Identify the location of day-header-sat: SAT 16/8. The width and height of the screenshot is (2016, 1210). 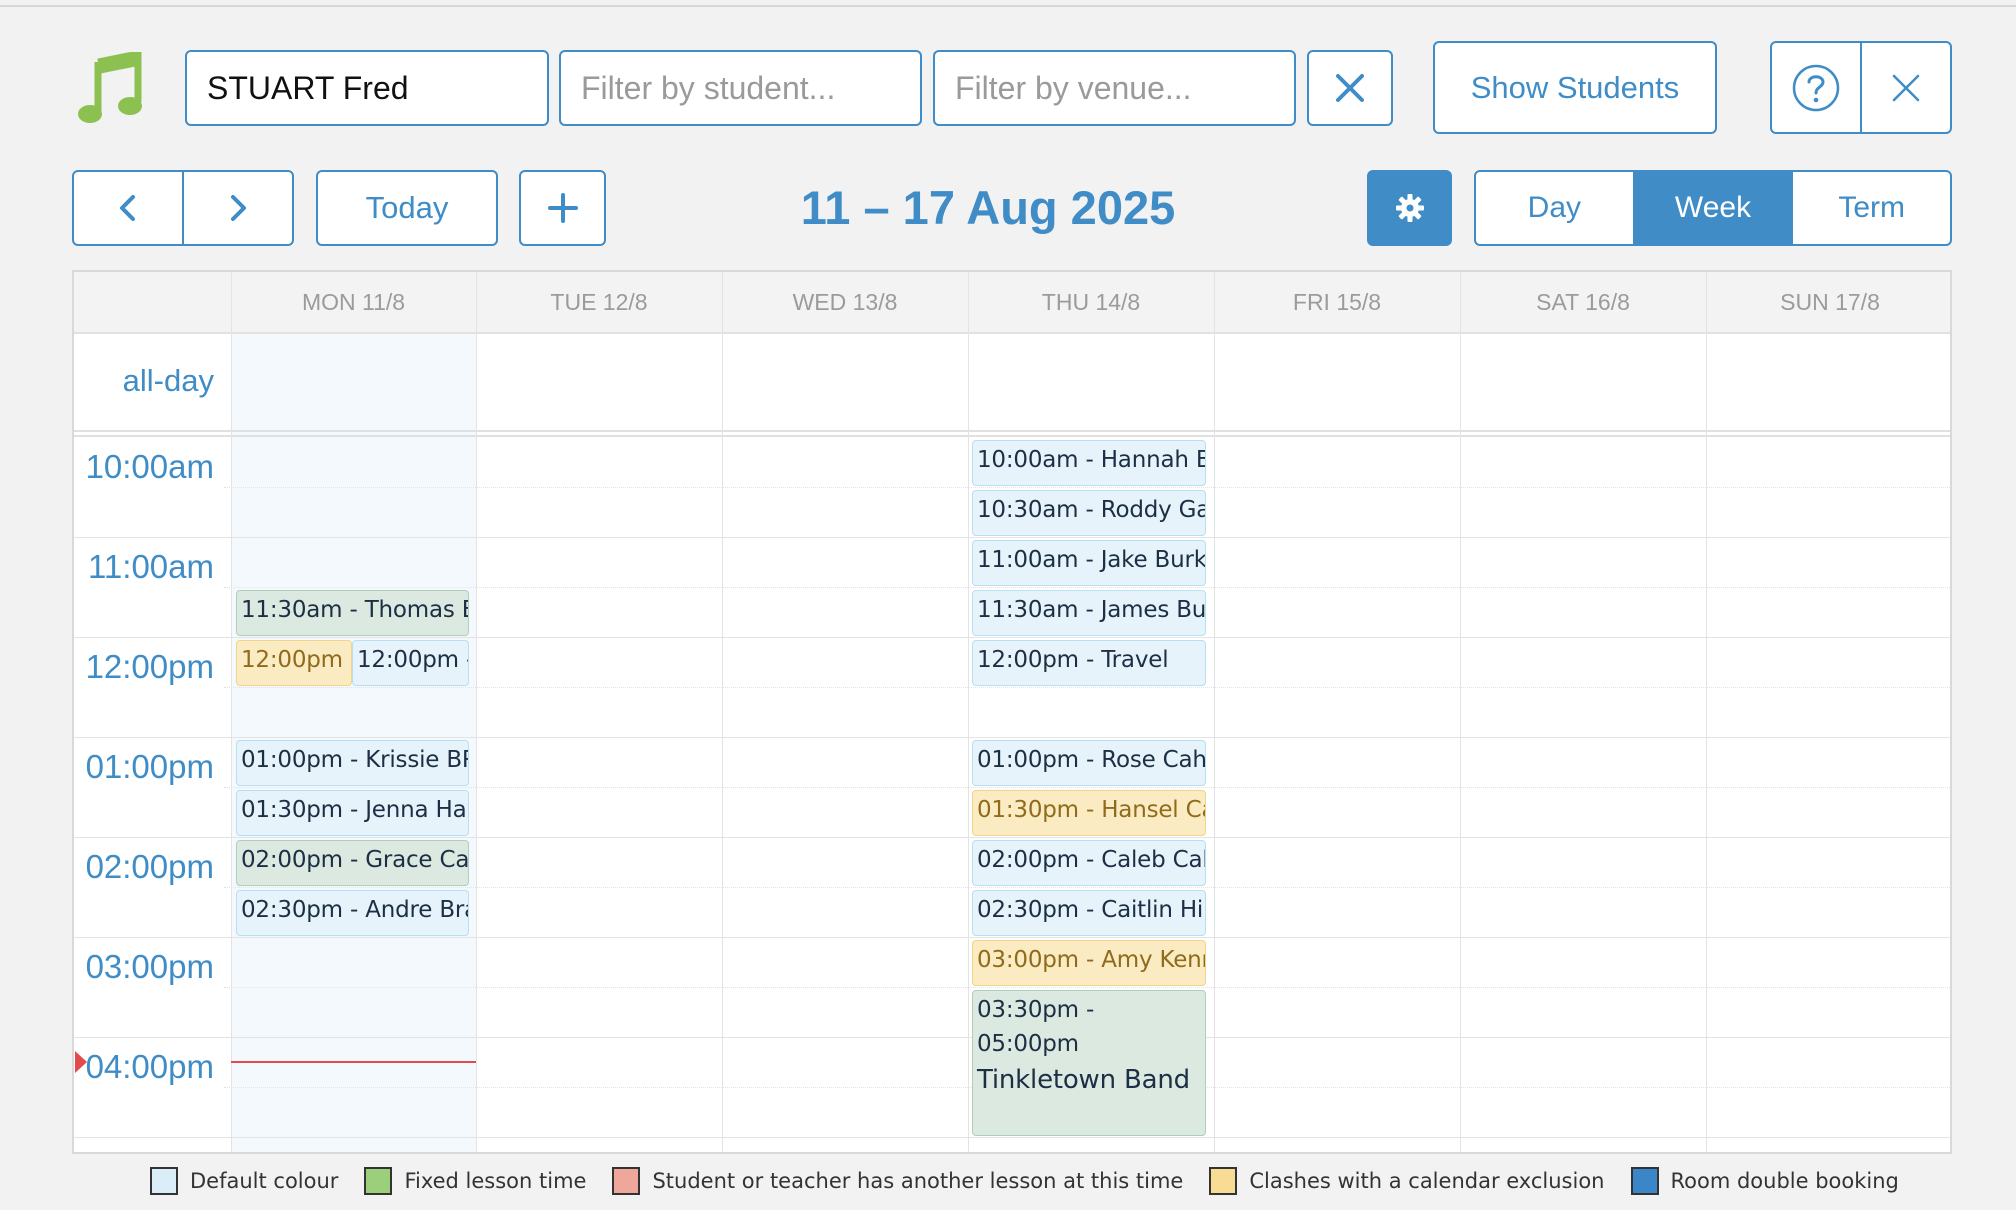
(1583, 303).